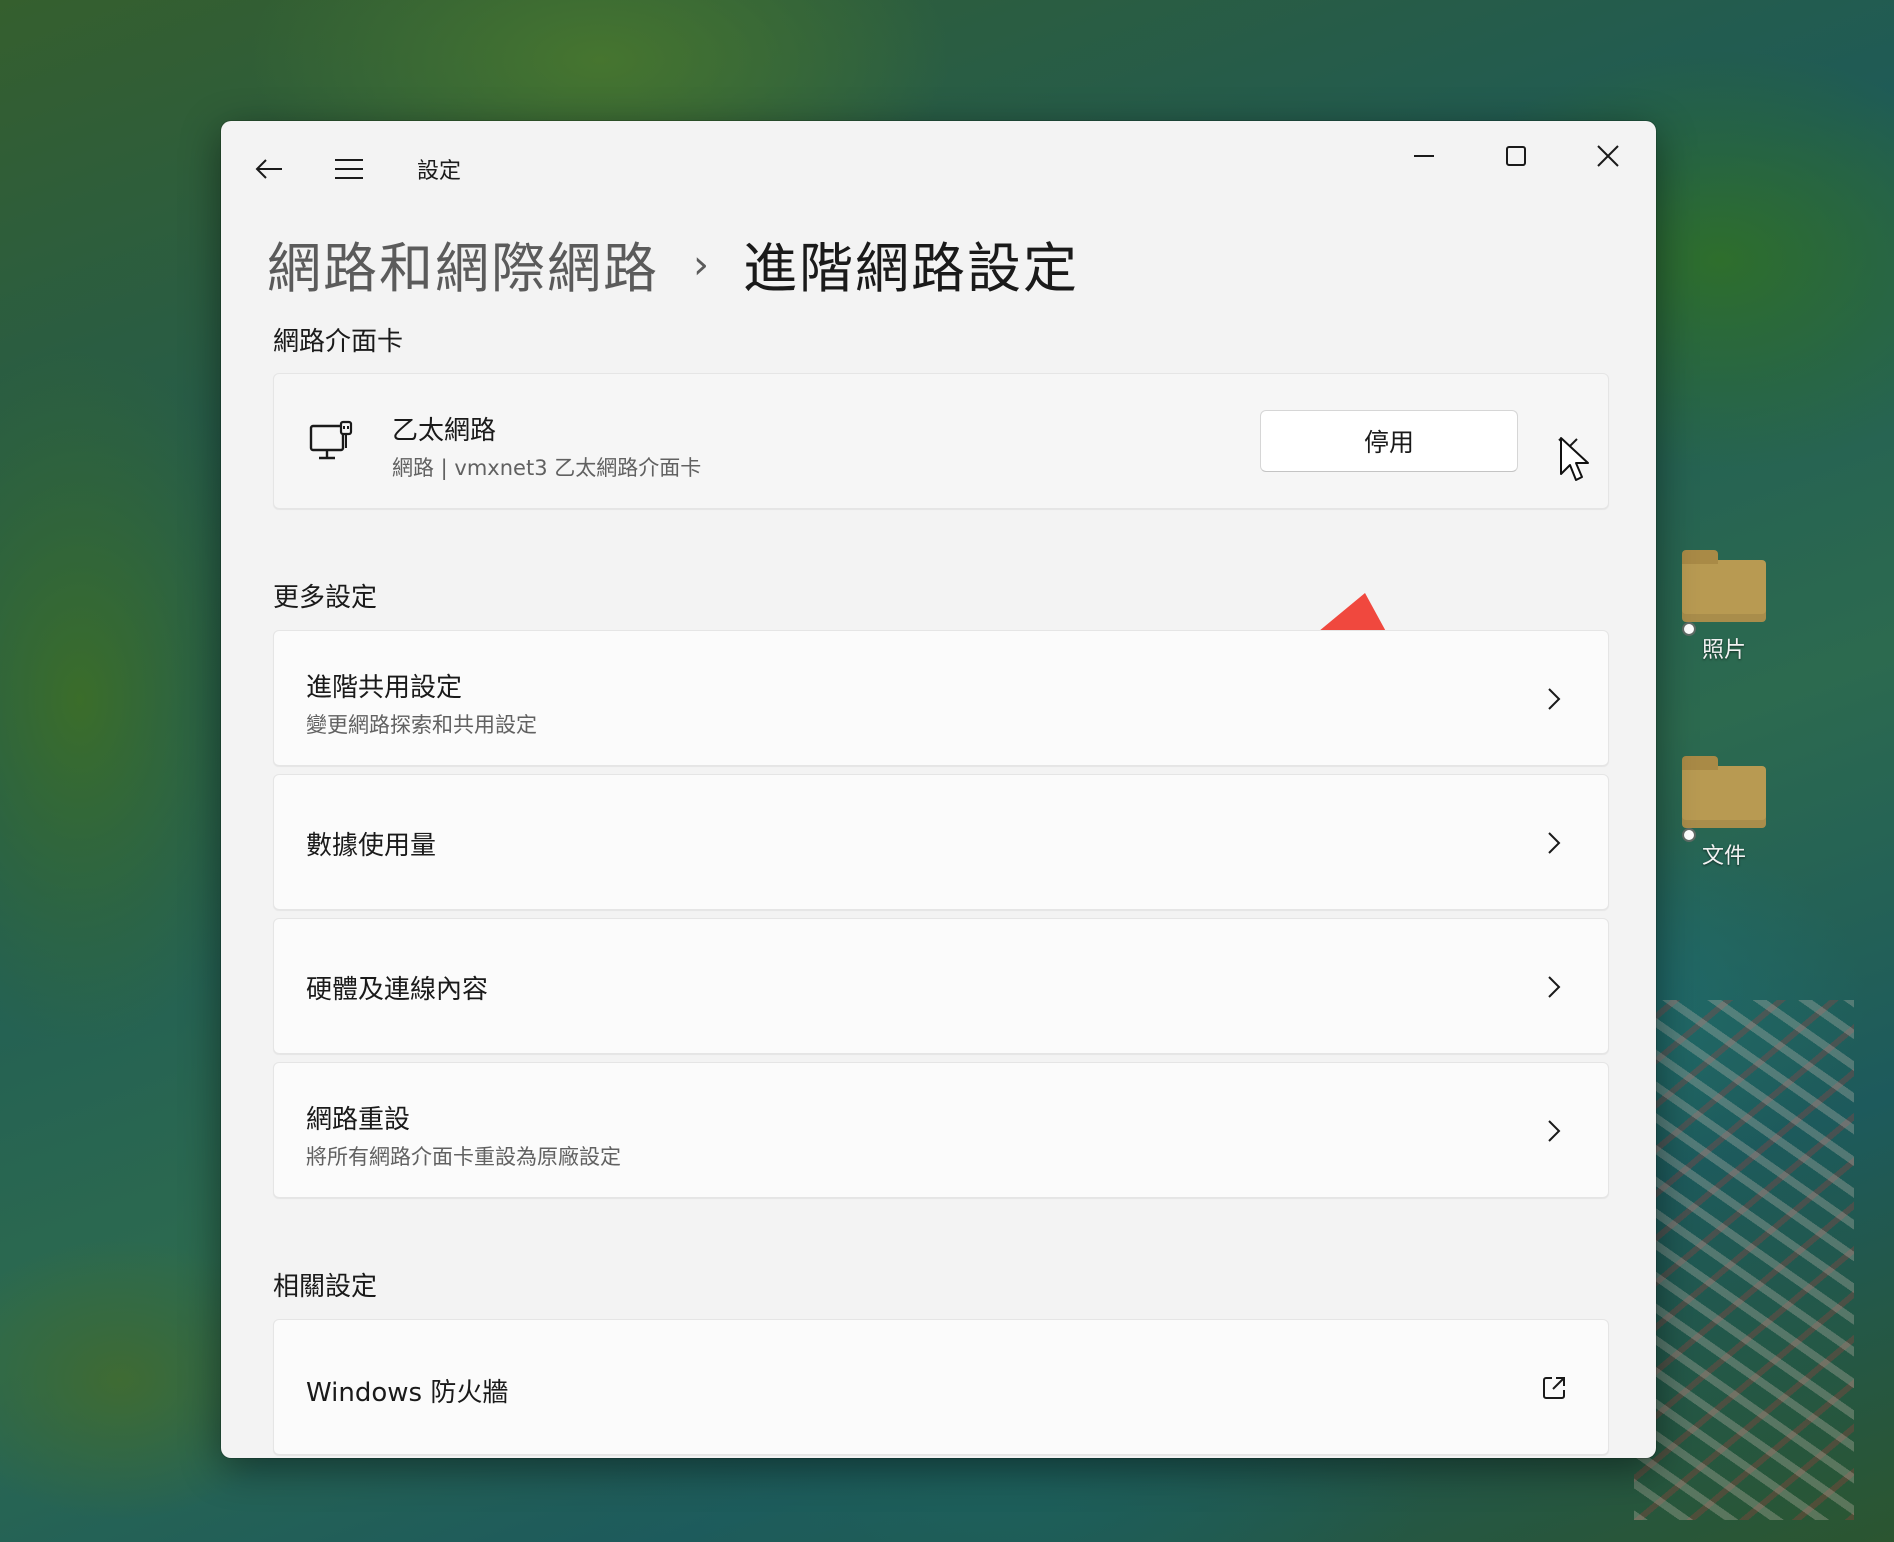 The image size is (1894, 1542). I want to click on section-heading-adapters: 網路介面卡, so click(338, 342).